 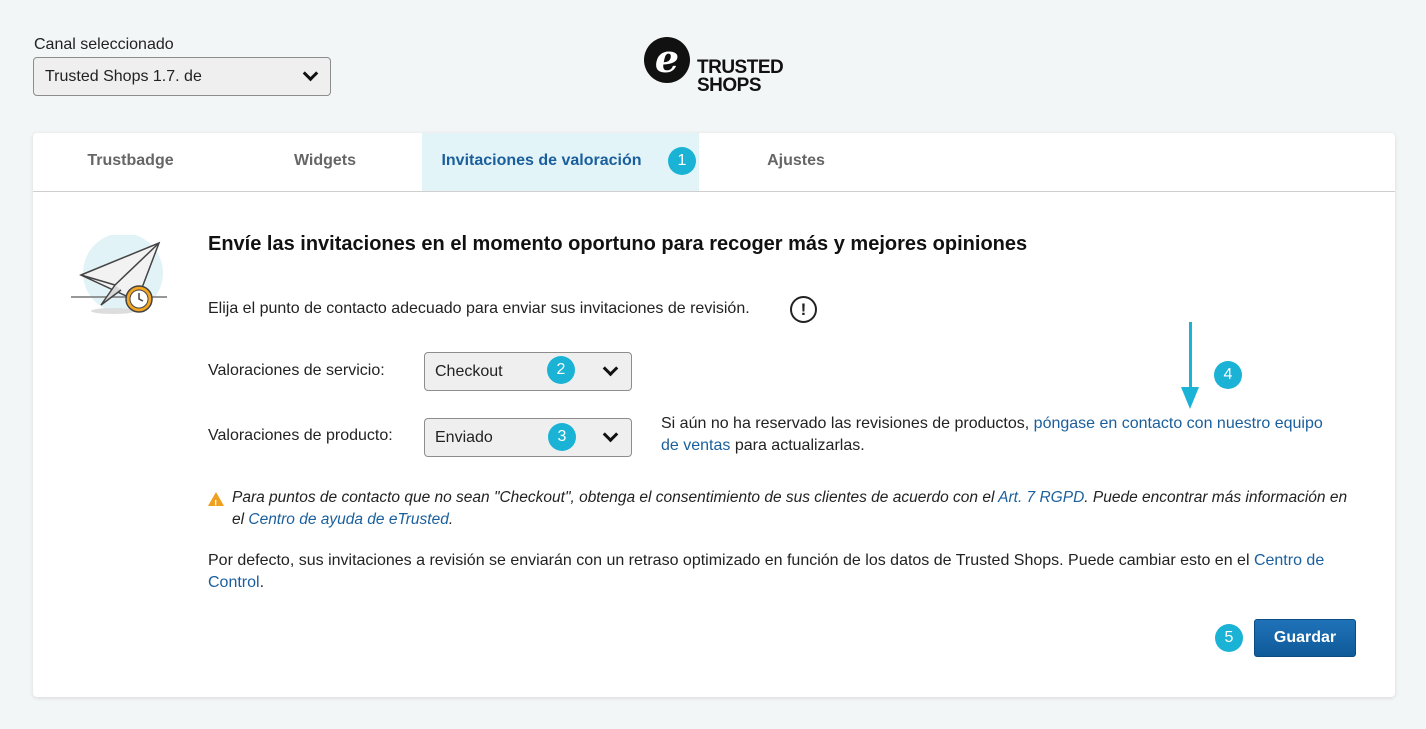 What do you see at coordinates (1190, 398) in the screenshot?
I see `callout-arrow-head` at bounding box center [1190, 398].